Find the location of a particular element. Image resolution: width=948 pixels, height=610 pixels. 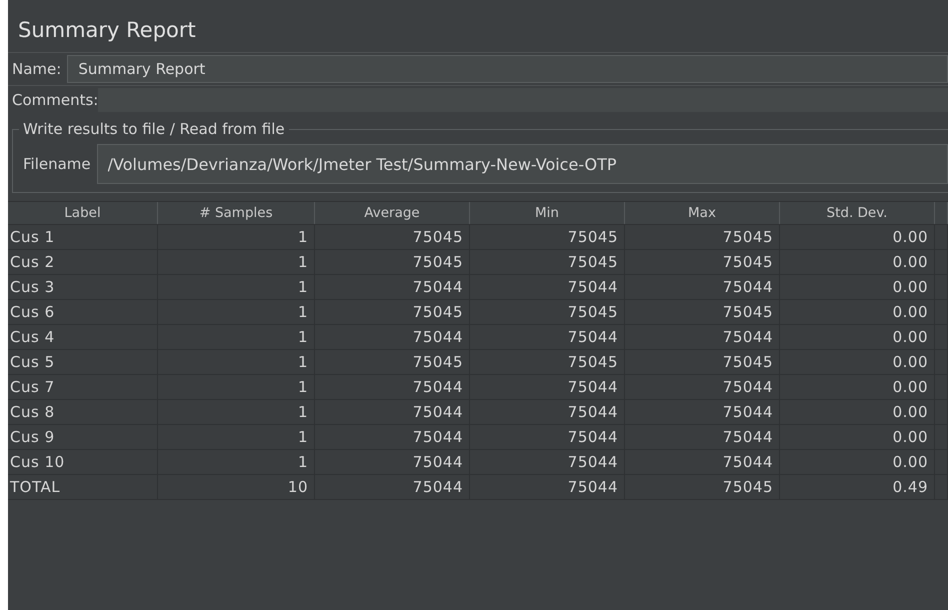

column-header: Std. Dev. is located at coordinates (857, 213).